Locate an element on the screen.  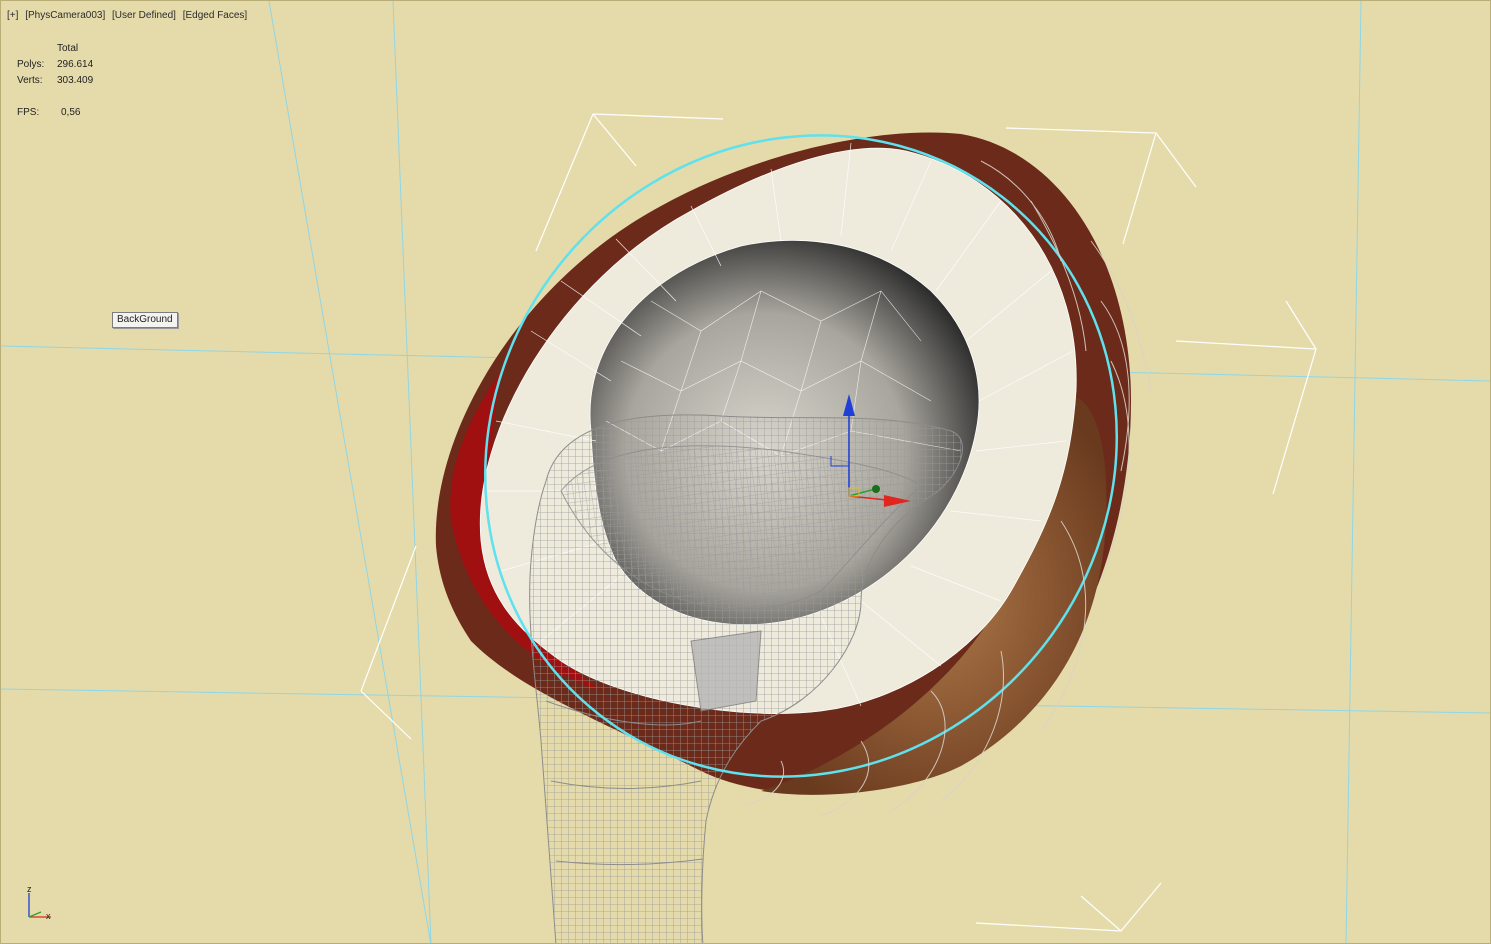
verts-value: 303.409 is located at coordinates (75, 80).